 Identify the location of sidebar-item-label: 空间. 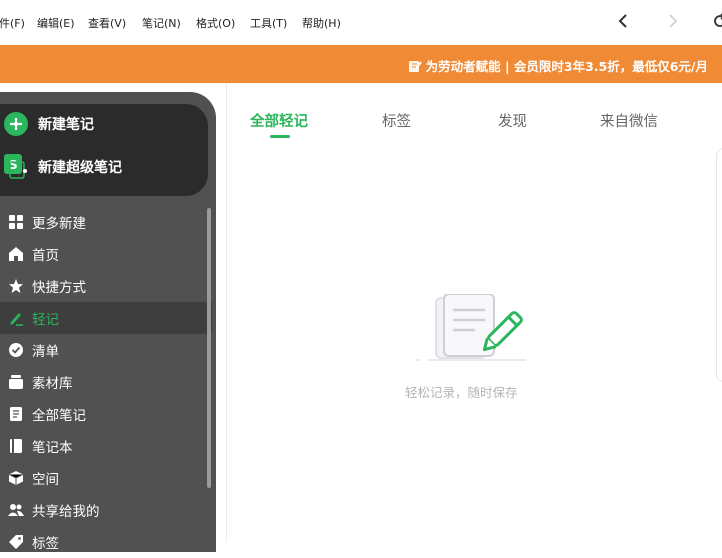
(45, 480).